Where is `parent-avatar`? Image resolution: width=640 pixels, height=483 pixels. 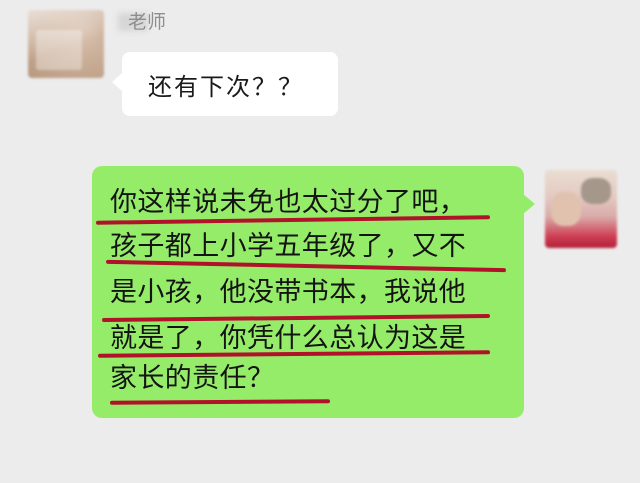
parent-avatar is located at coordinates (581, 209).